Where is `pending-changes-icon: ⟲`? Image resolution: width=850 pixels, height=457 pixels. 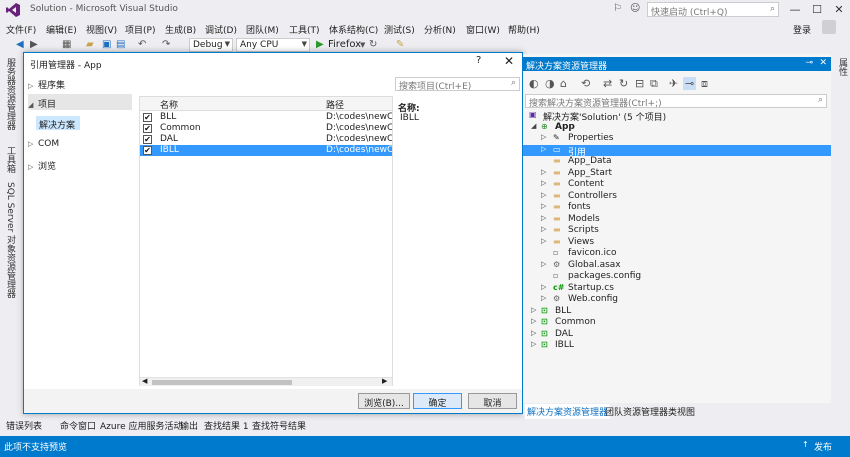
pending-changes-icon: ⟲ is located at coordinates (585, 83).